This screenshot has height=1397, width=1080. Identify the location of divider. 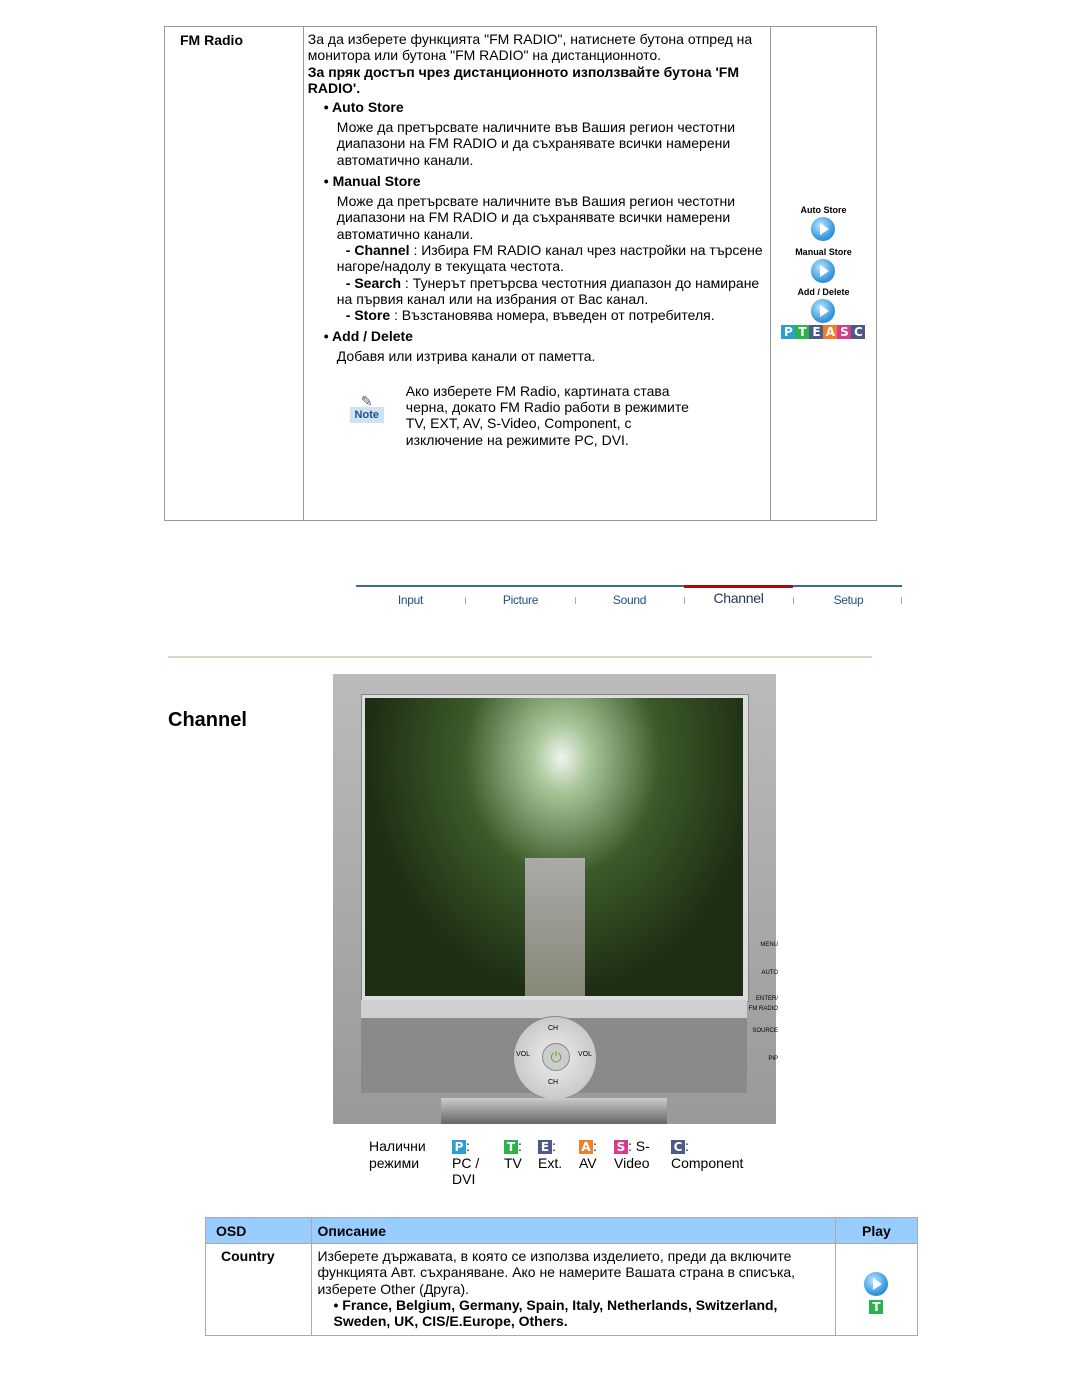
(520, 657).